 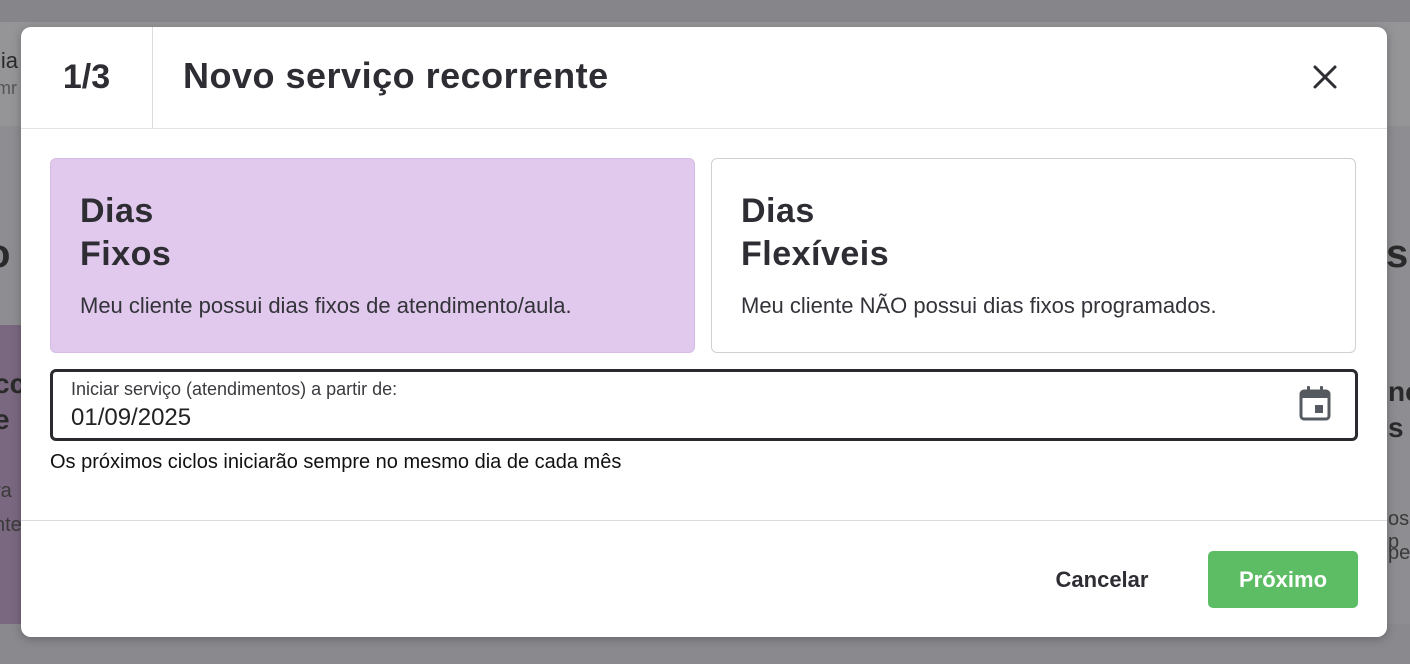 I want to click on background-card-left-text: nte, so click(x=11, y=525).